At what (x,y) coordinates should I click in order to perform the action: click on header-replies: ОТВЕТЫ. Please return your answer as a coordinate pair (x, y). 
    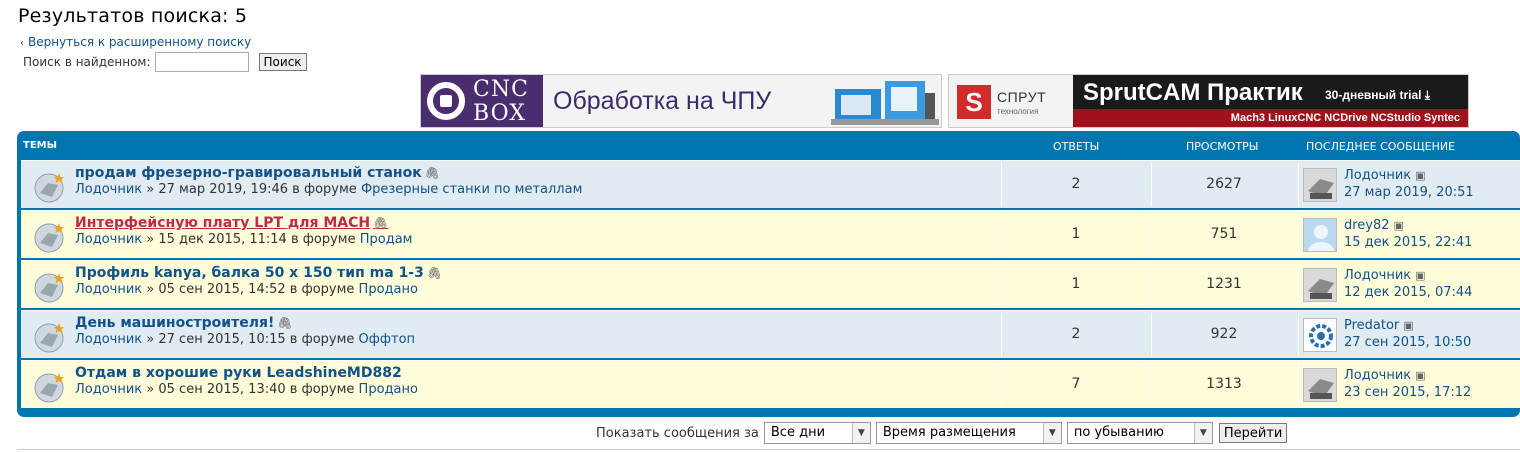
    Looking at the image, I should click on (1076, 146).